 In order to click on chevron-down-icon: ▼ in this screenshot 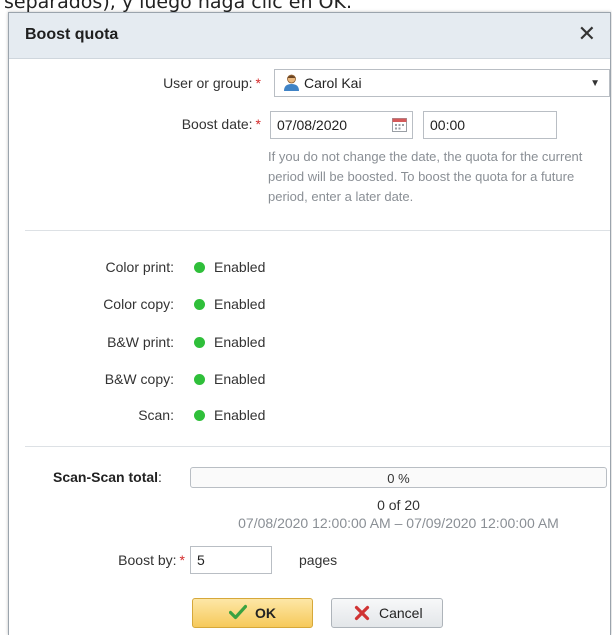, I will do `click(595, 83)`.